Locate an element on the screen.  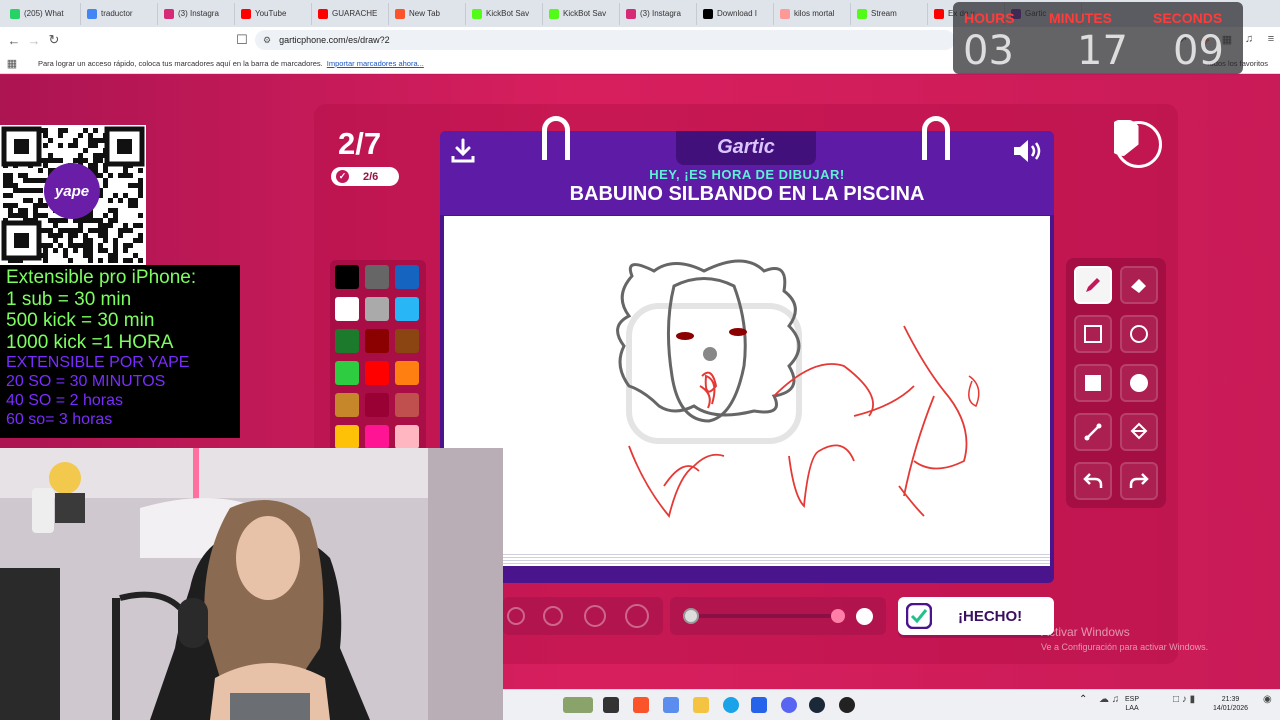
stream-timer: HOURS 03 MINUTES 17 SECONDS 09 is located at coordinates (1098, 38).